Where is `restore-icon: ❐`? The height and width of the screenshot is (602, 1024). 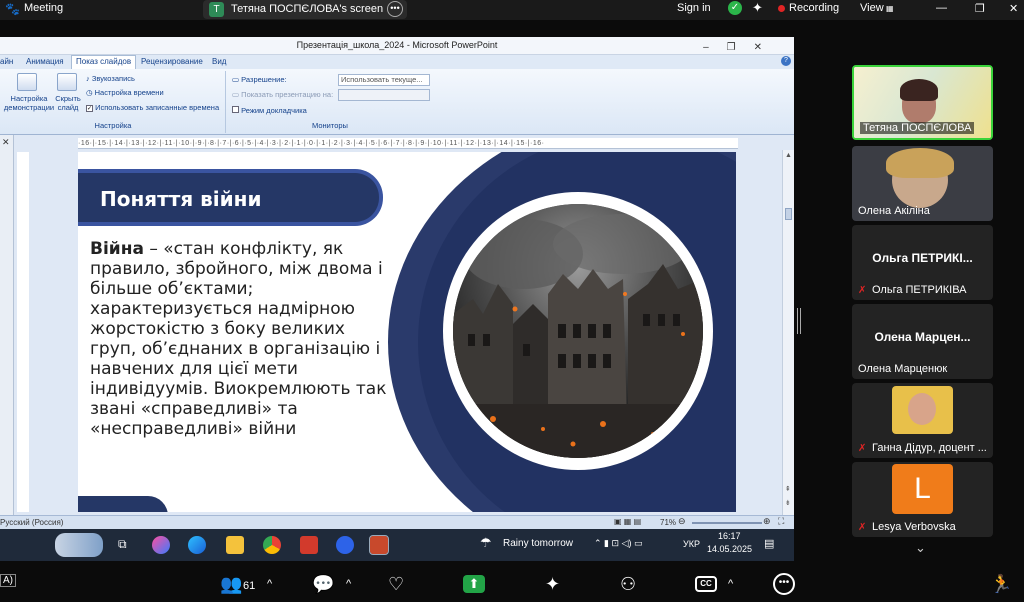
restore-icon: ❐ is located at coordinates (980, 8).